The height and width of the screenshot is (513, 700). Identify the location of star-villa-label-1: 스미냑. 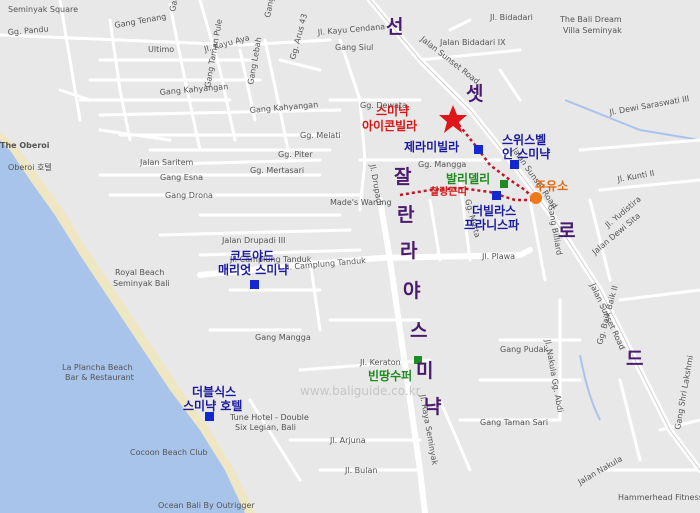
(393, 111).